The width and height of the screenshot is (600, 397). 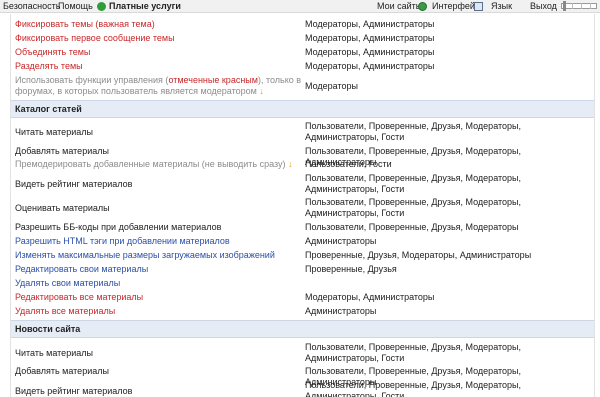 I want to click on permission-text: Использовать функции управления (, so click(x=92, y=80).